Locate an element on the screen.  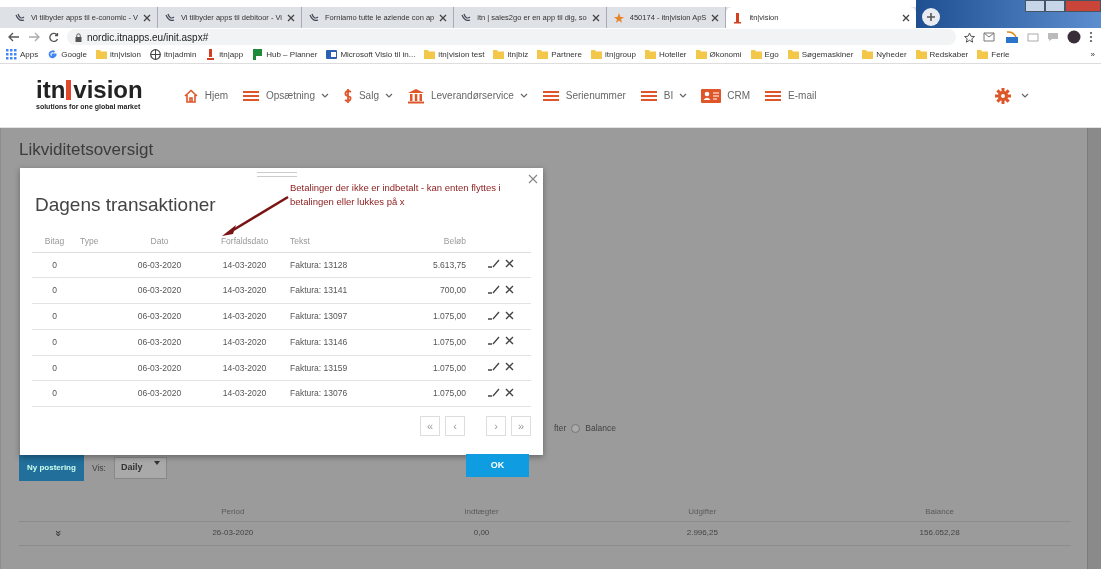
drag-handle is located at coordinates (277, 174).